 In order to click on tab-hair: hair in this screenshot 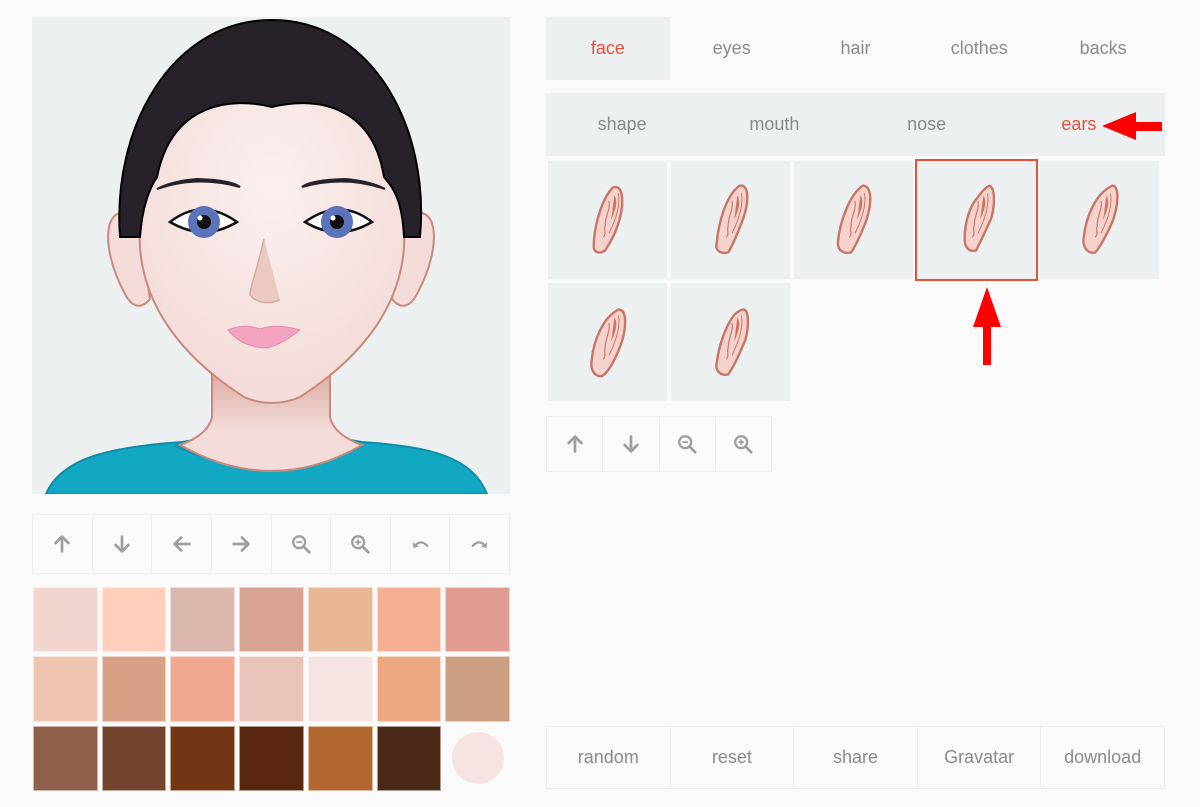, I will do `click(856, 48)`.